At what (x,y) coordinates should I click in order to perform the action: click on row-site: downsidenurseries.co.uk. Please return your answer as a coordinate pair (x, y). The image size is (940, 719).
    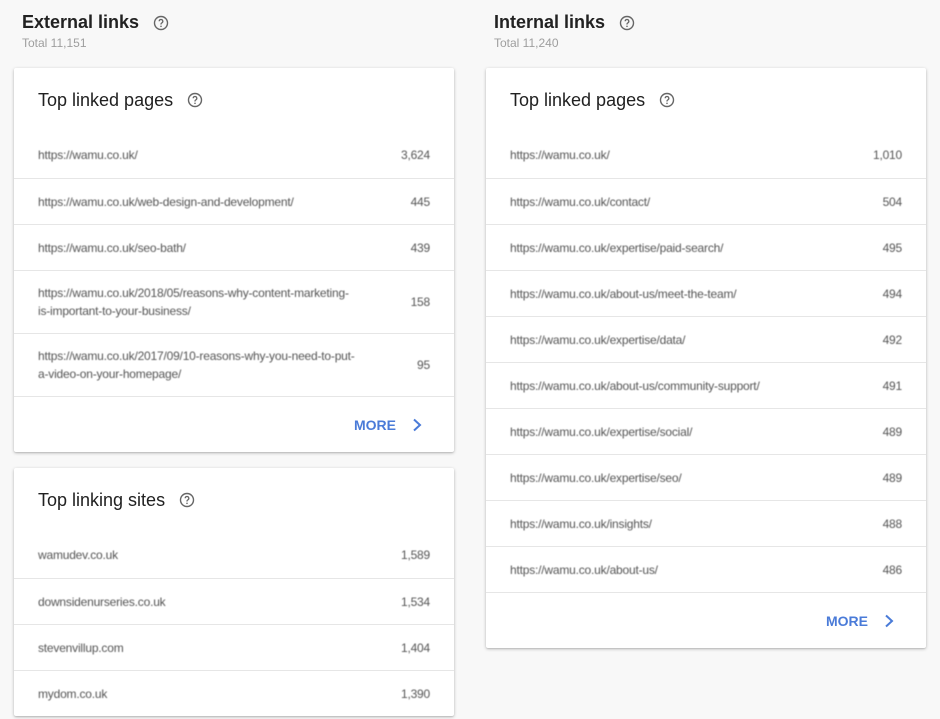
    Looking at the image, I should click on (102, 601).